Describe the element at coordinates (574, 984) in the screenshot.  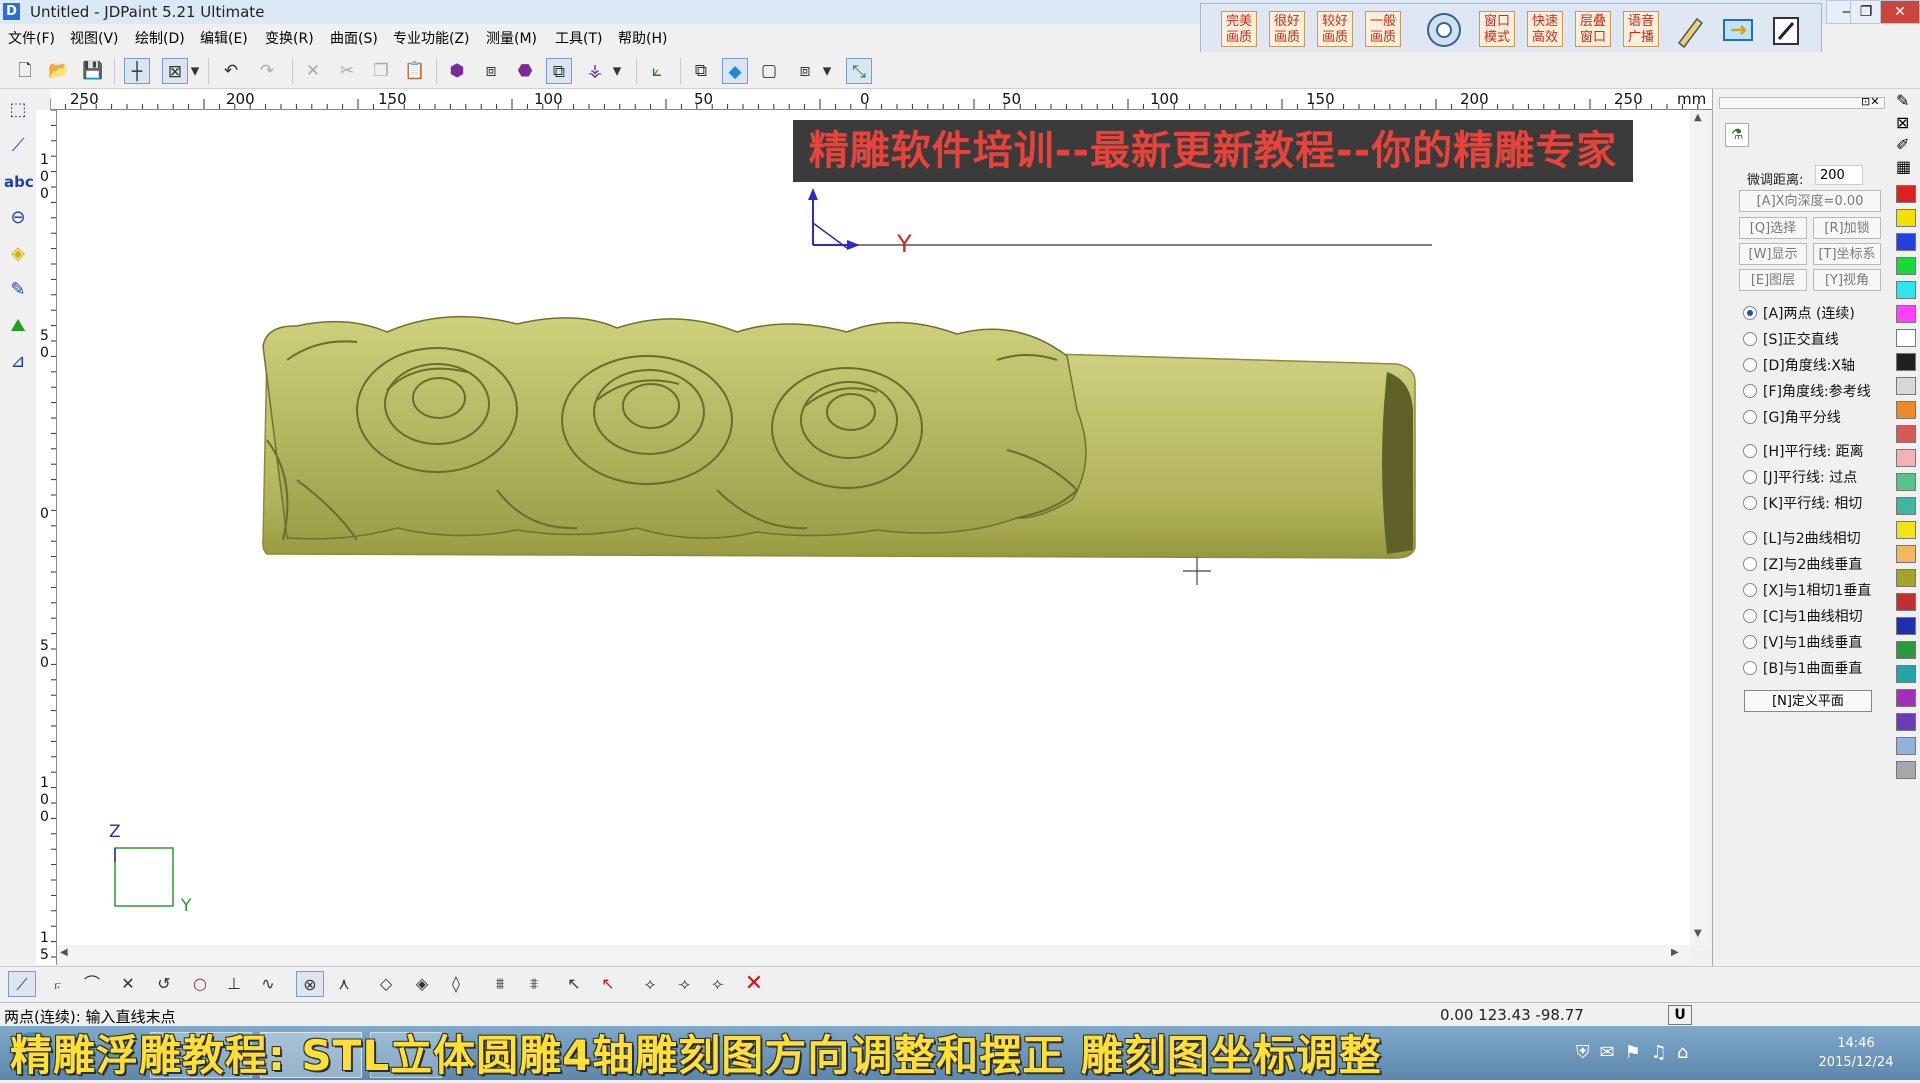
I see `pick-icon: ↖` at that location.